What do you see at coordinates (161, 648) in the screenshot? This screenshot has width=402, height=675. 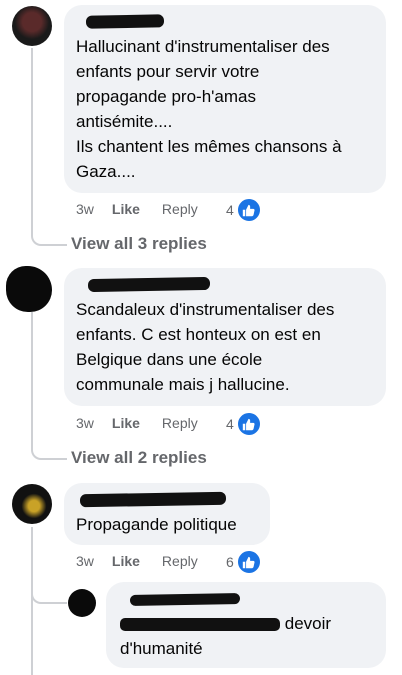 I see `reply-text-line2: d'humanité` at bounding box center [161, 648].